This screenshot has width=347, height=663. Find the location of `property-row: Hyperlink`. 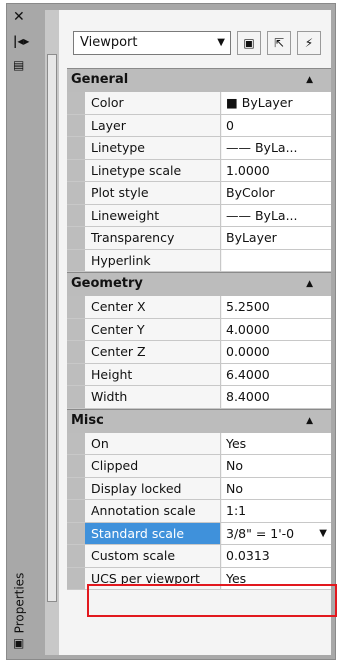

property-row: Hyperlink is located at coordinates (199, 260).